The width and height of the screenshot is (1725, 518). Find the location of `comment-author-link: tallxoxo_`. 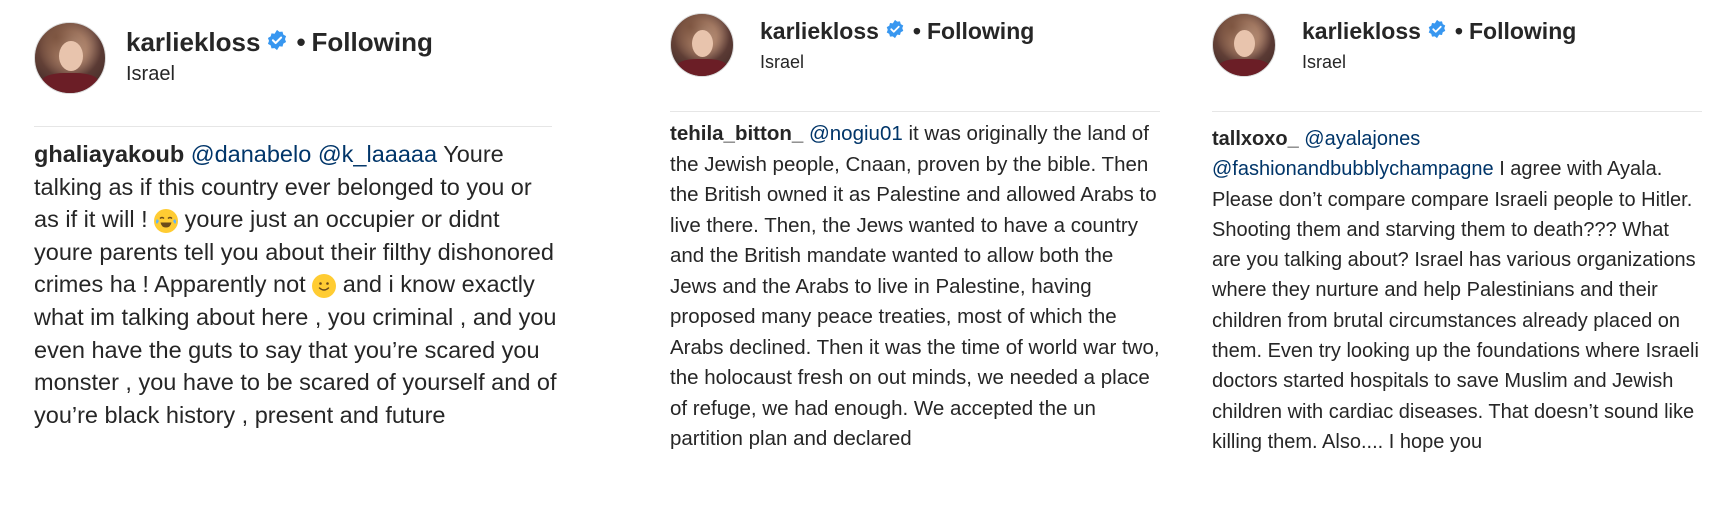

comment-author-link: tallxoxo_ is located at coordinates (1255, 139).